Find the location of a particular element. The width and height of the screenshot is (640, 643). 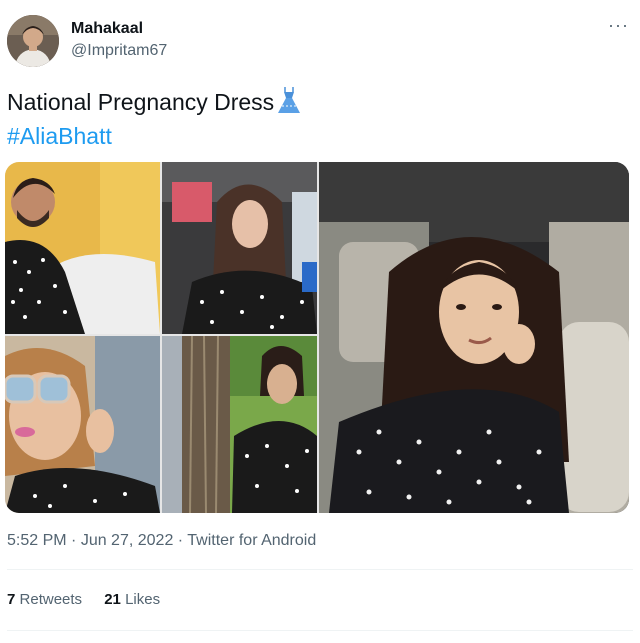

more-options-icon: ··· is located at coordinates (618, 25).